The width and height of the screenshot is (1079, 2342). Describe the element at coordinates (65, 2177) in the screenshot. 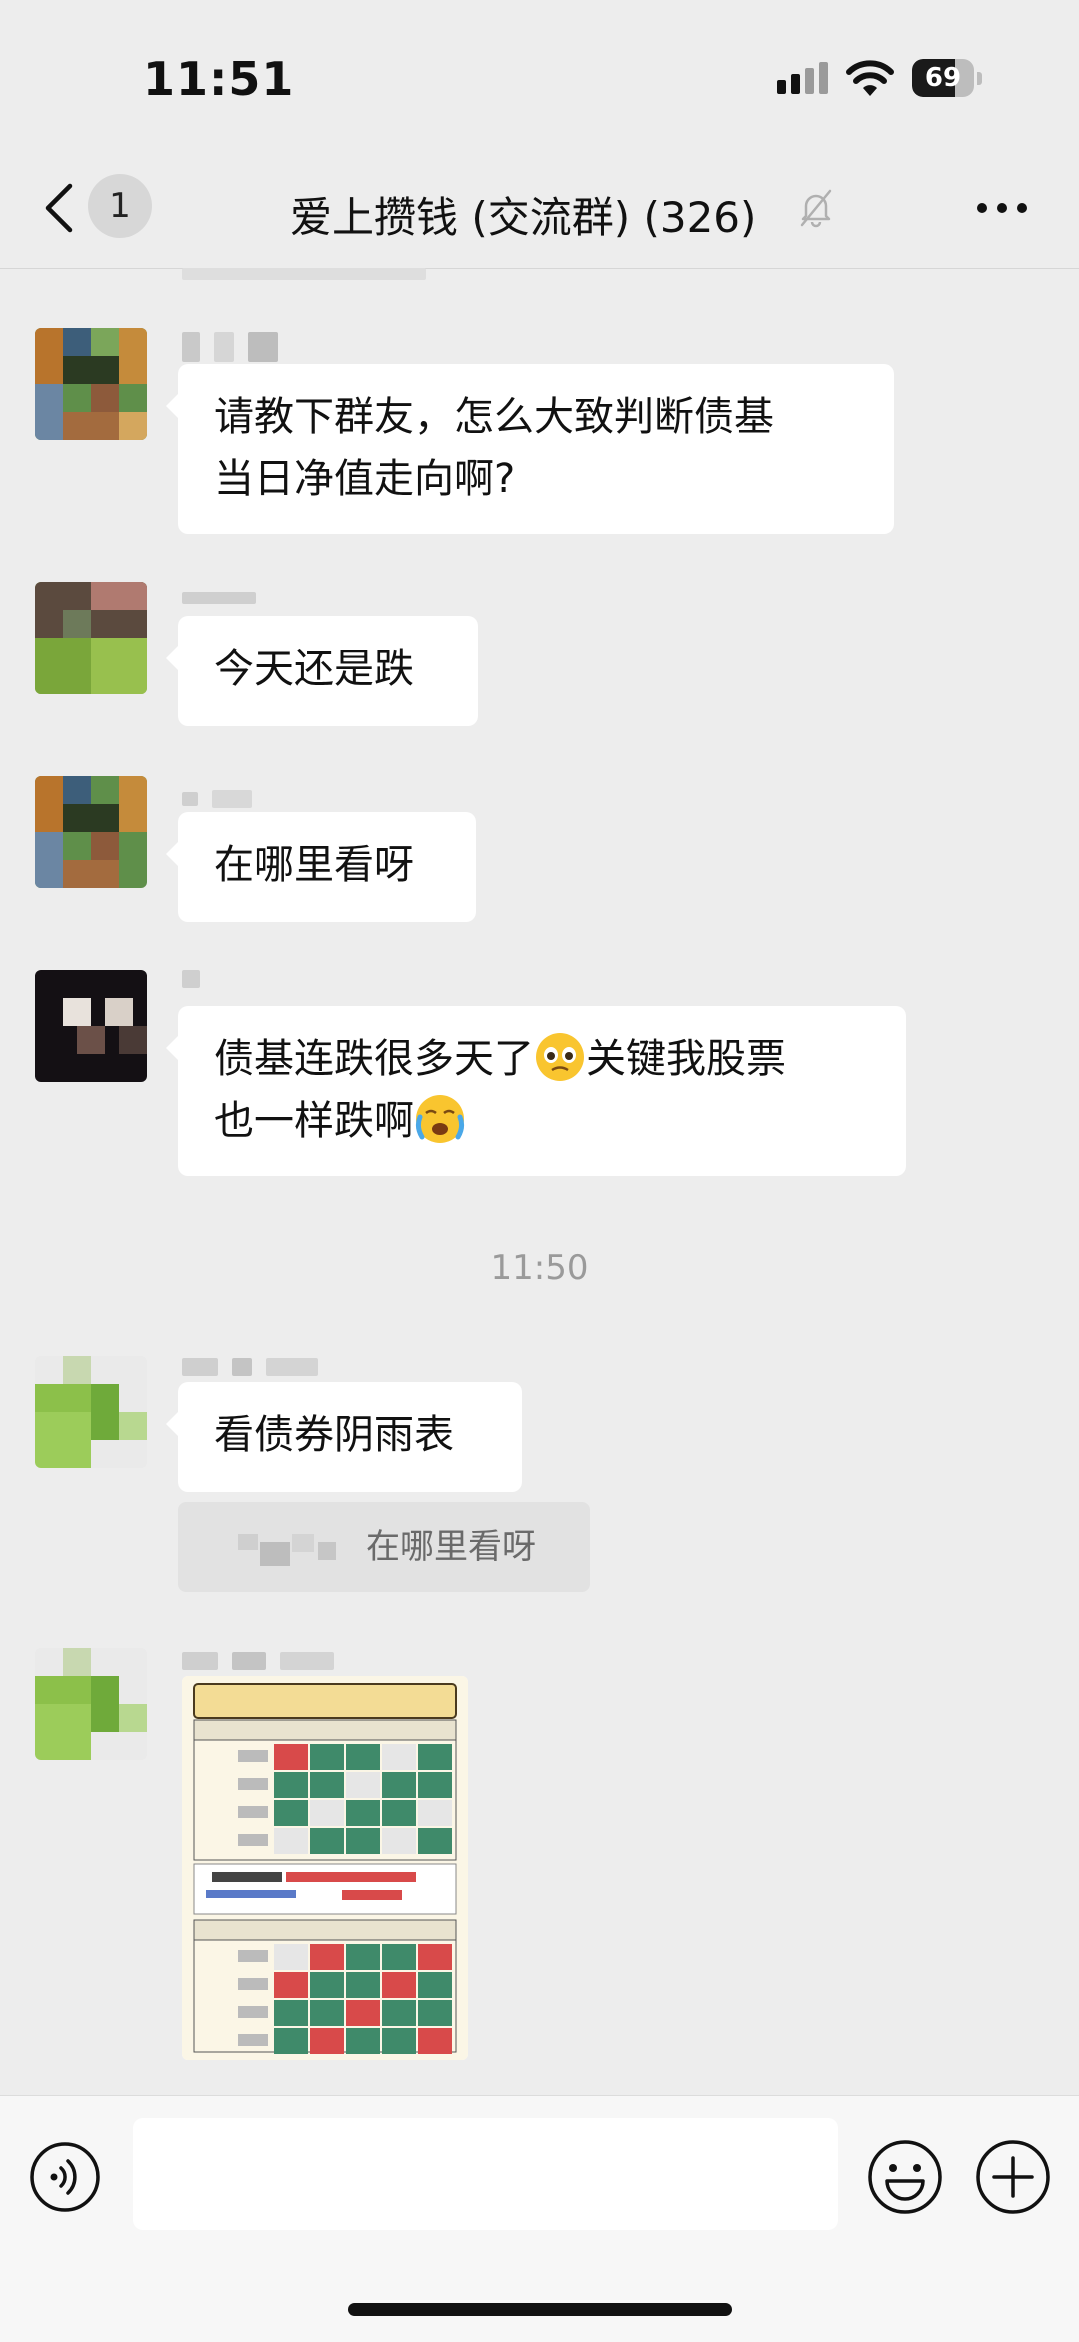

I see `voice-input-icon` at that location.